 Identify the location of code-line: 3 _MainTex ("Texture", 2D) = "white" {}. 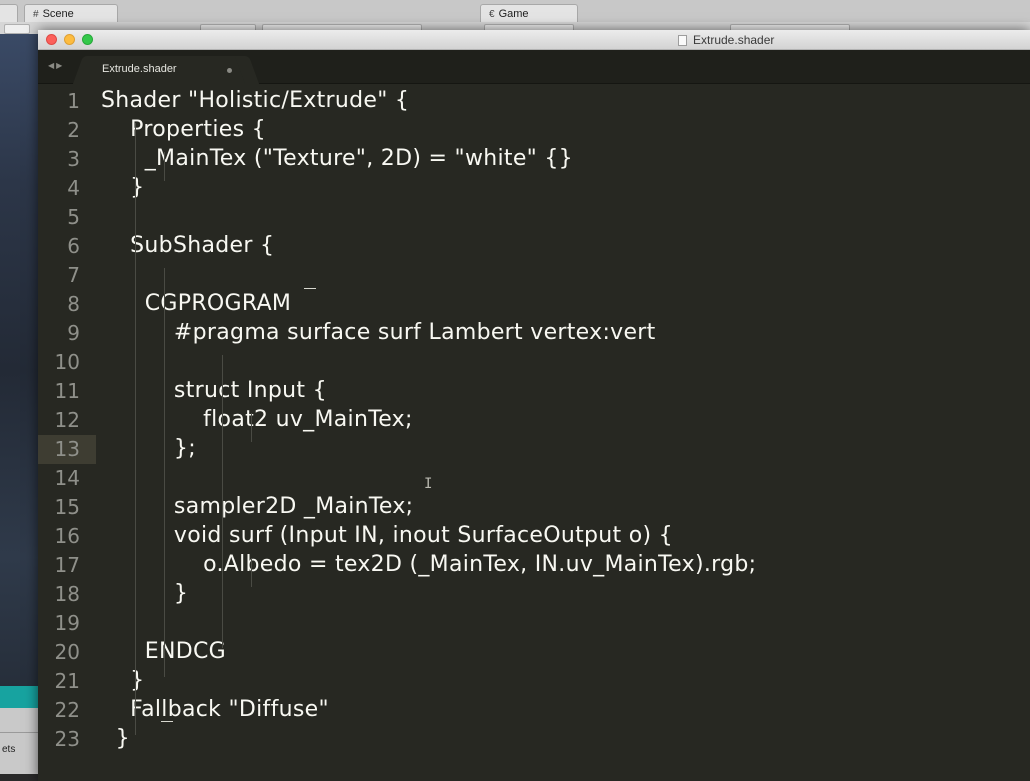
(534, 159).